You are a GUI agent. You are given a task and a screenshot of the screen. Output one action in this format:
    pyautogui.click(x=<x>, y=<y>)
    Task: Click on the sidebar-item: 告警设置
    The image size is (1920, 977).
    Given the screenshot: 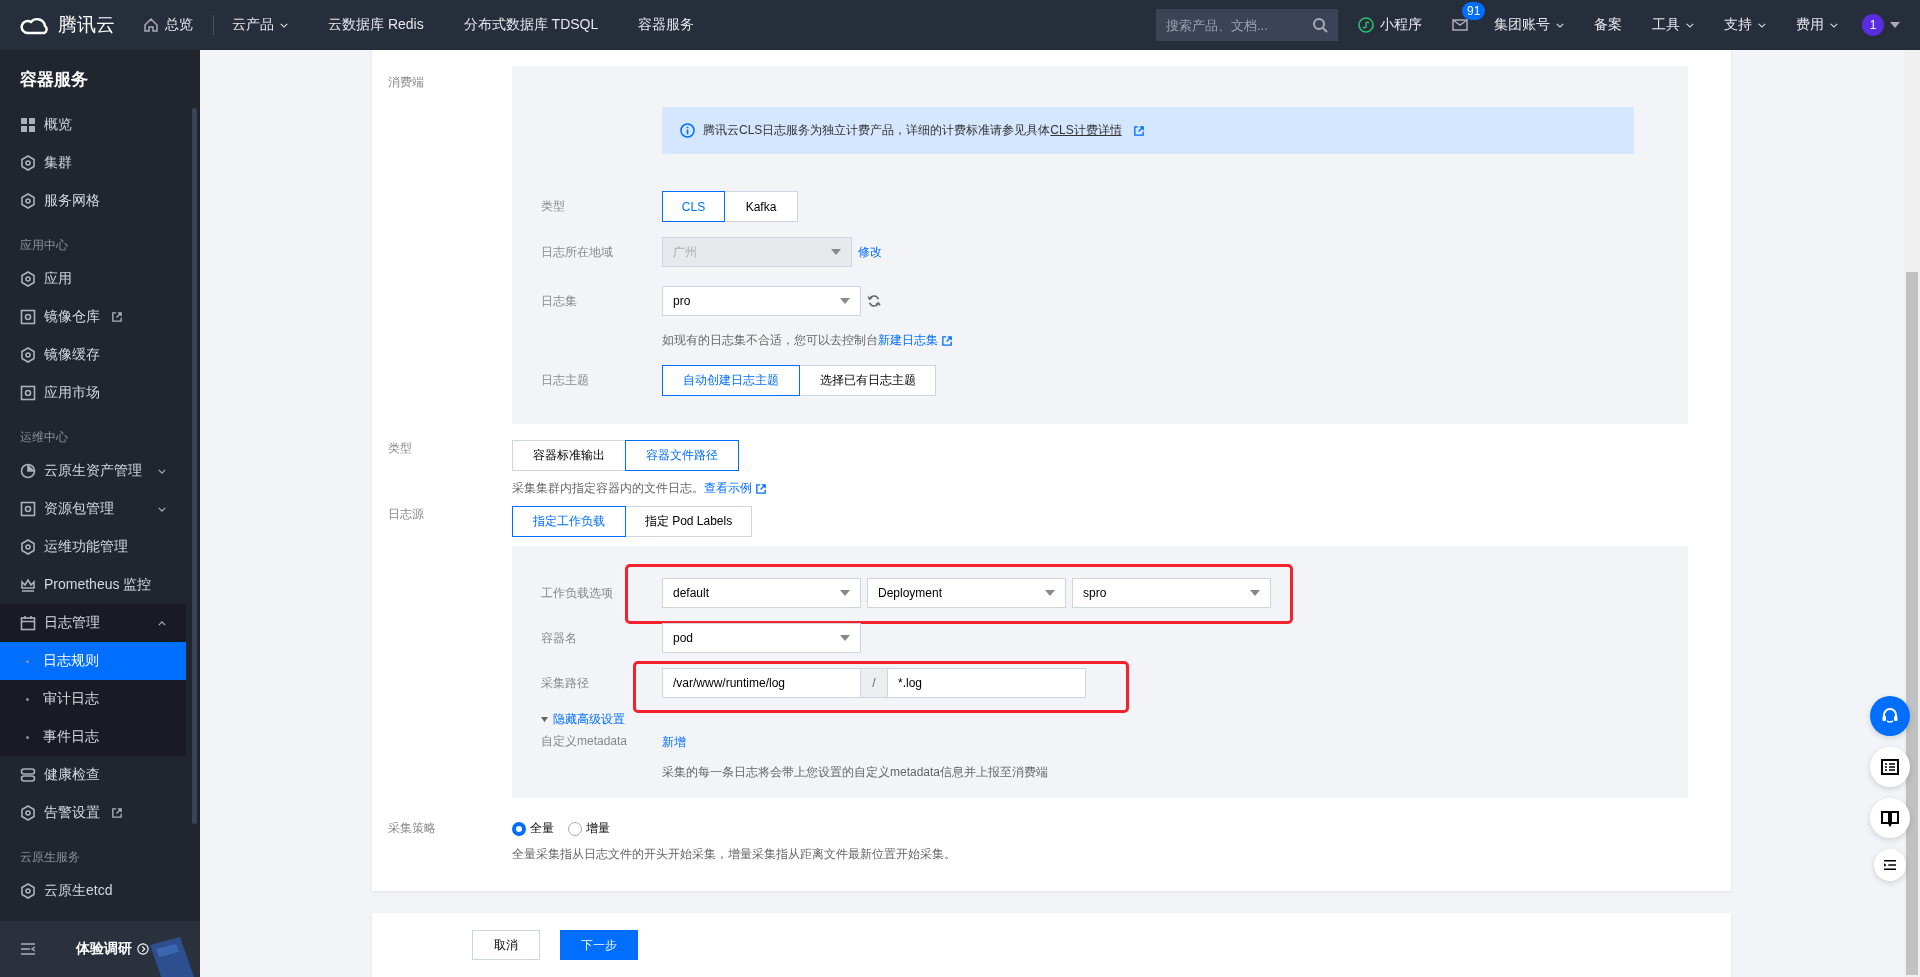 What is the action you would take?
    pyautogui.click(x=93, y=813)
    